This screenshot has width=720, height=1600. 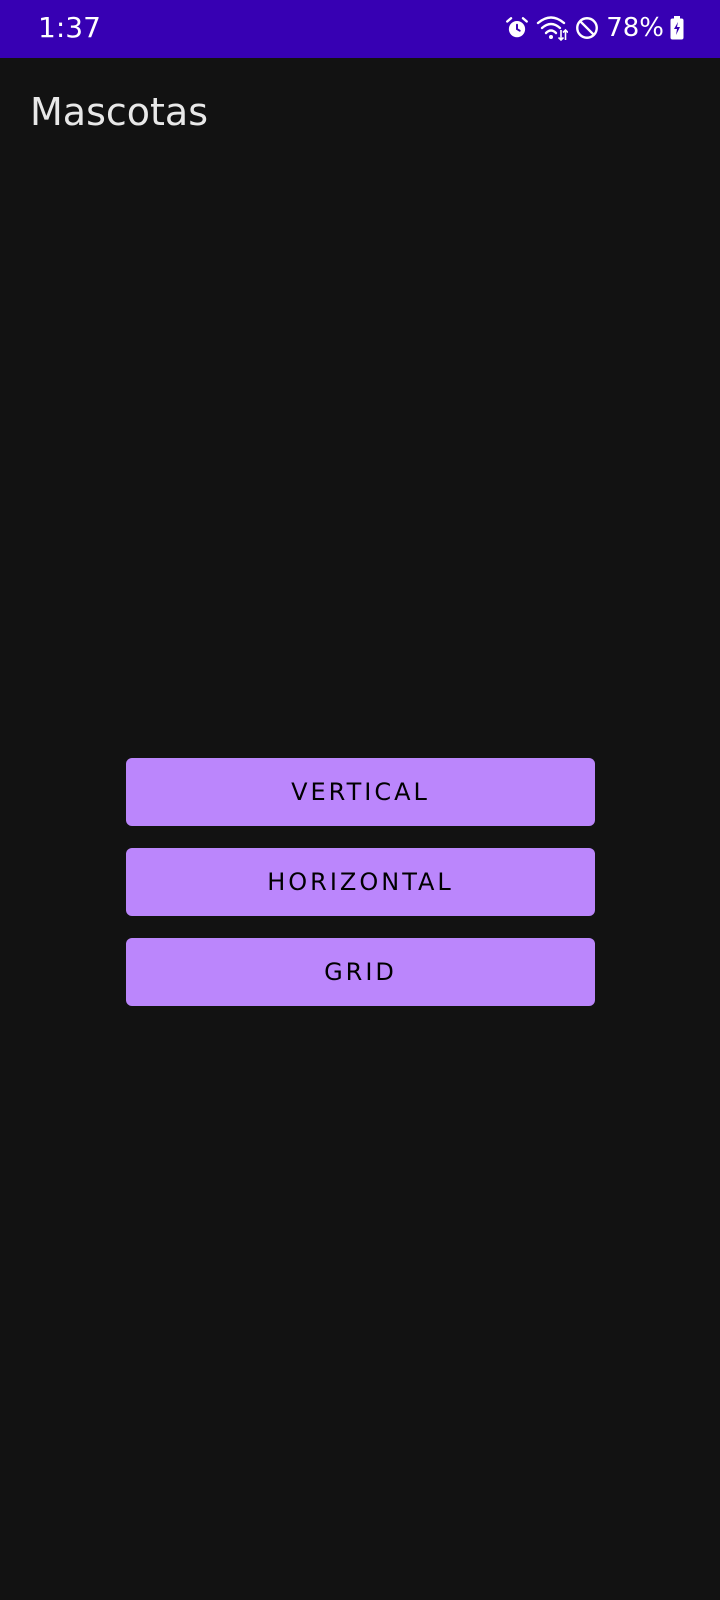 What do you see at coordinates (69, 27) in the screenshot?
I see `status-time: 1:37` at bounding box center [69, 27].